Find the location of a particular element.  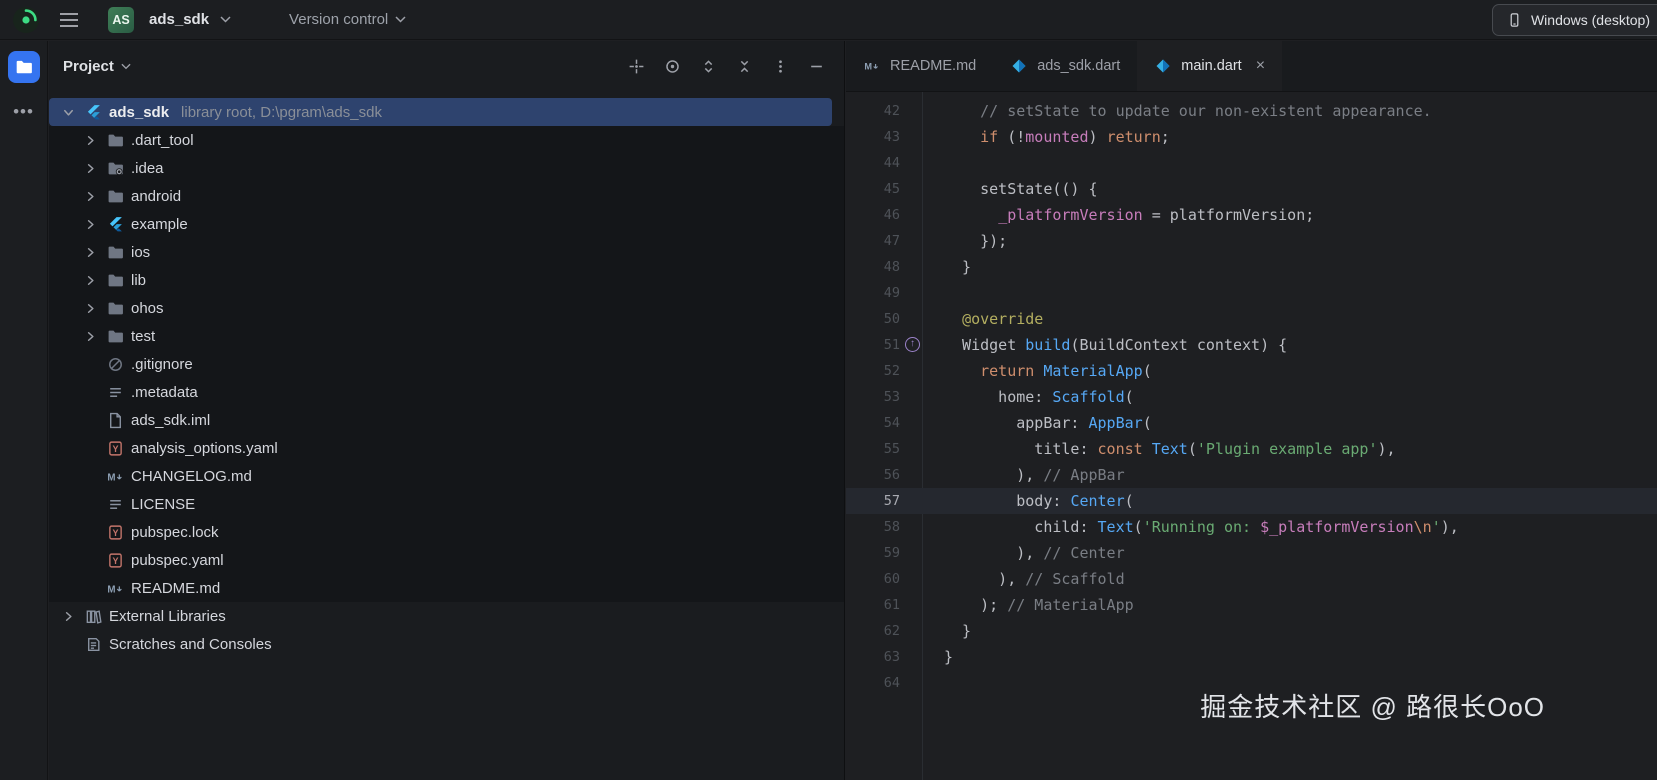

code-text: } is located at coordinates (946, 267).